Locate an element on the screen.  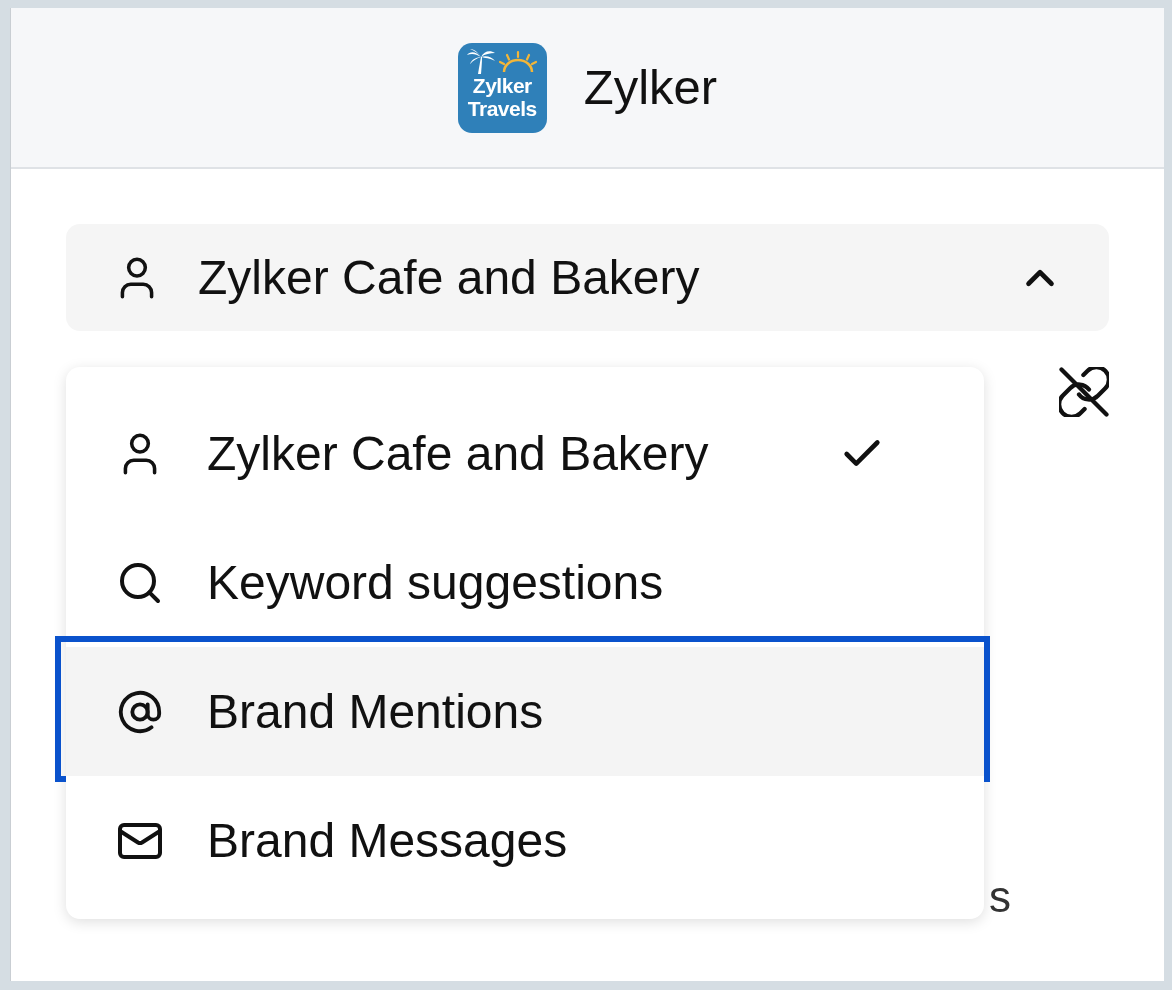
menu-item: Zylker Cafe and Bakery is located at coordinates (525, 453).